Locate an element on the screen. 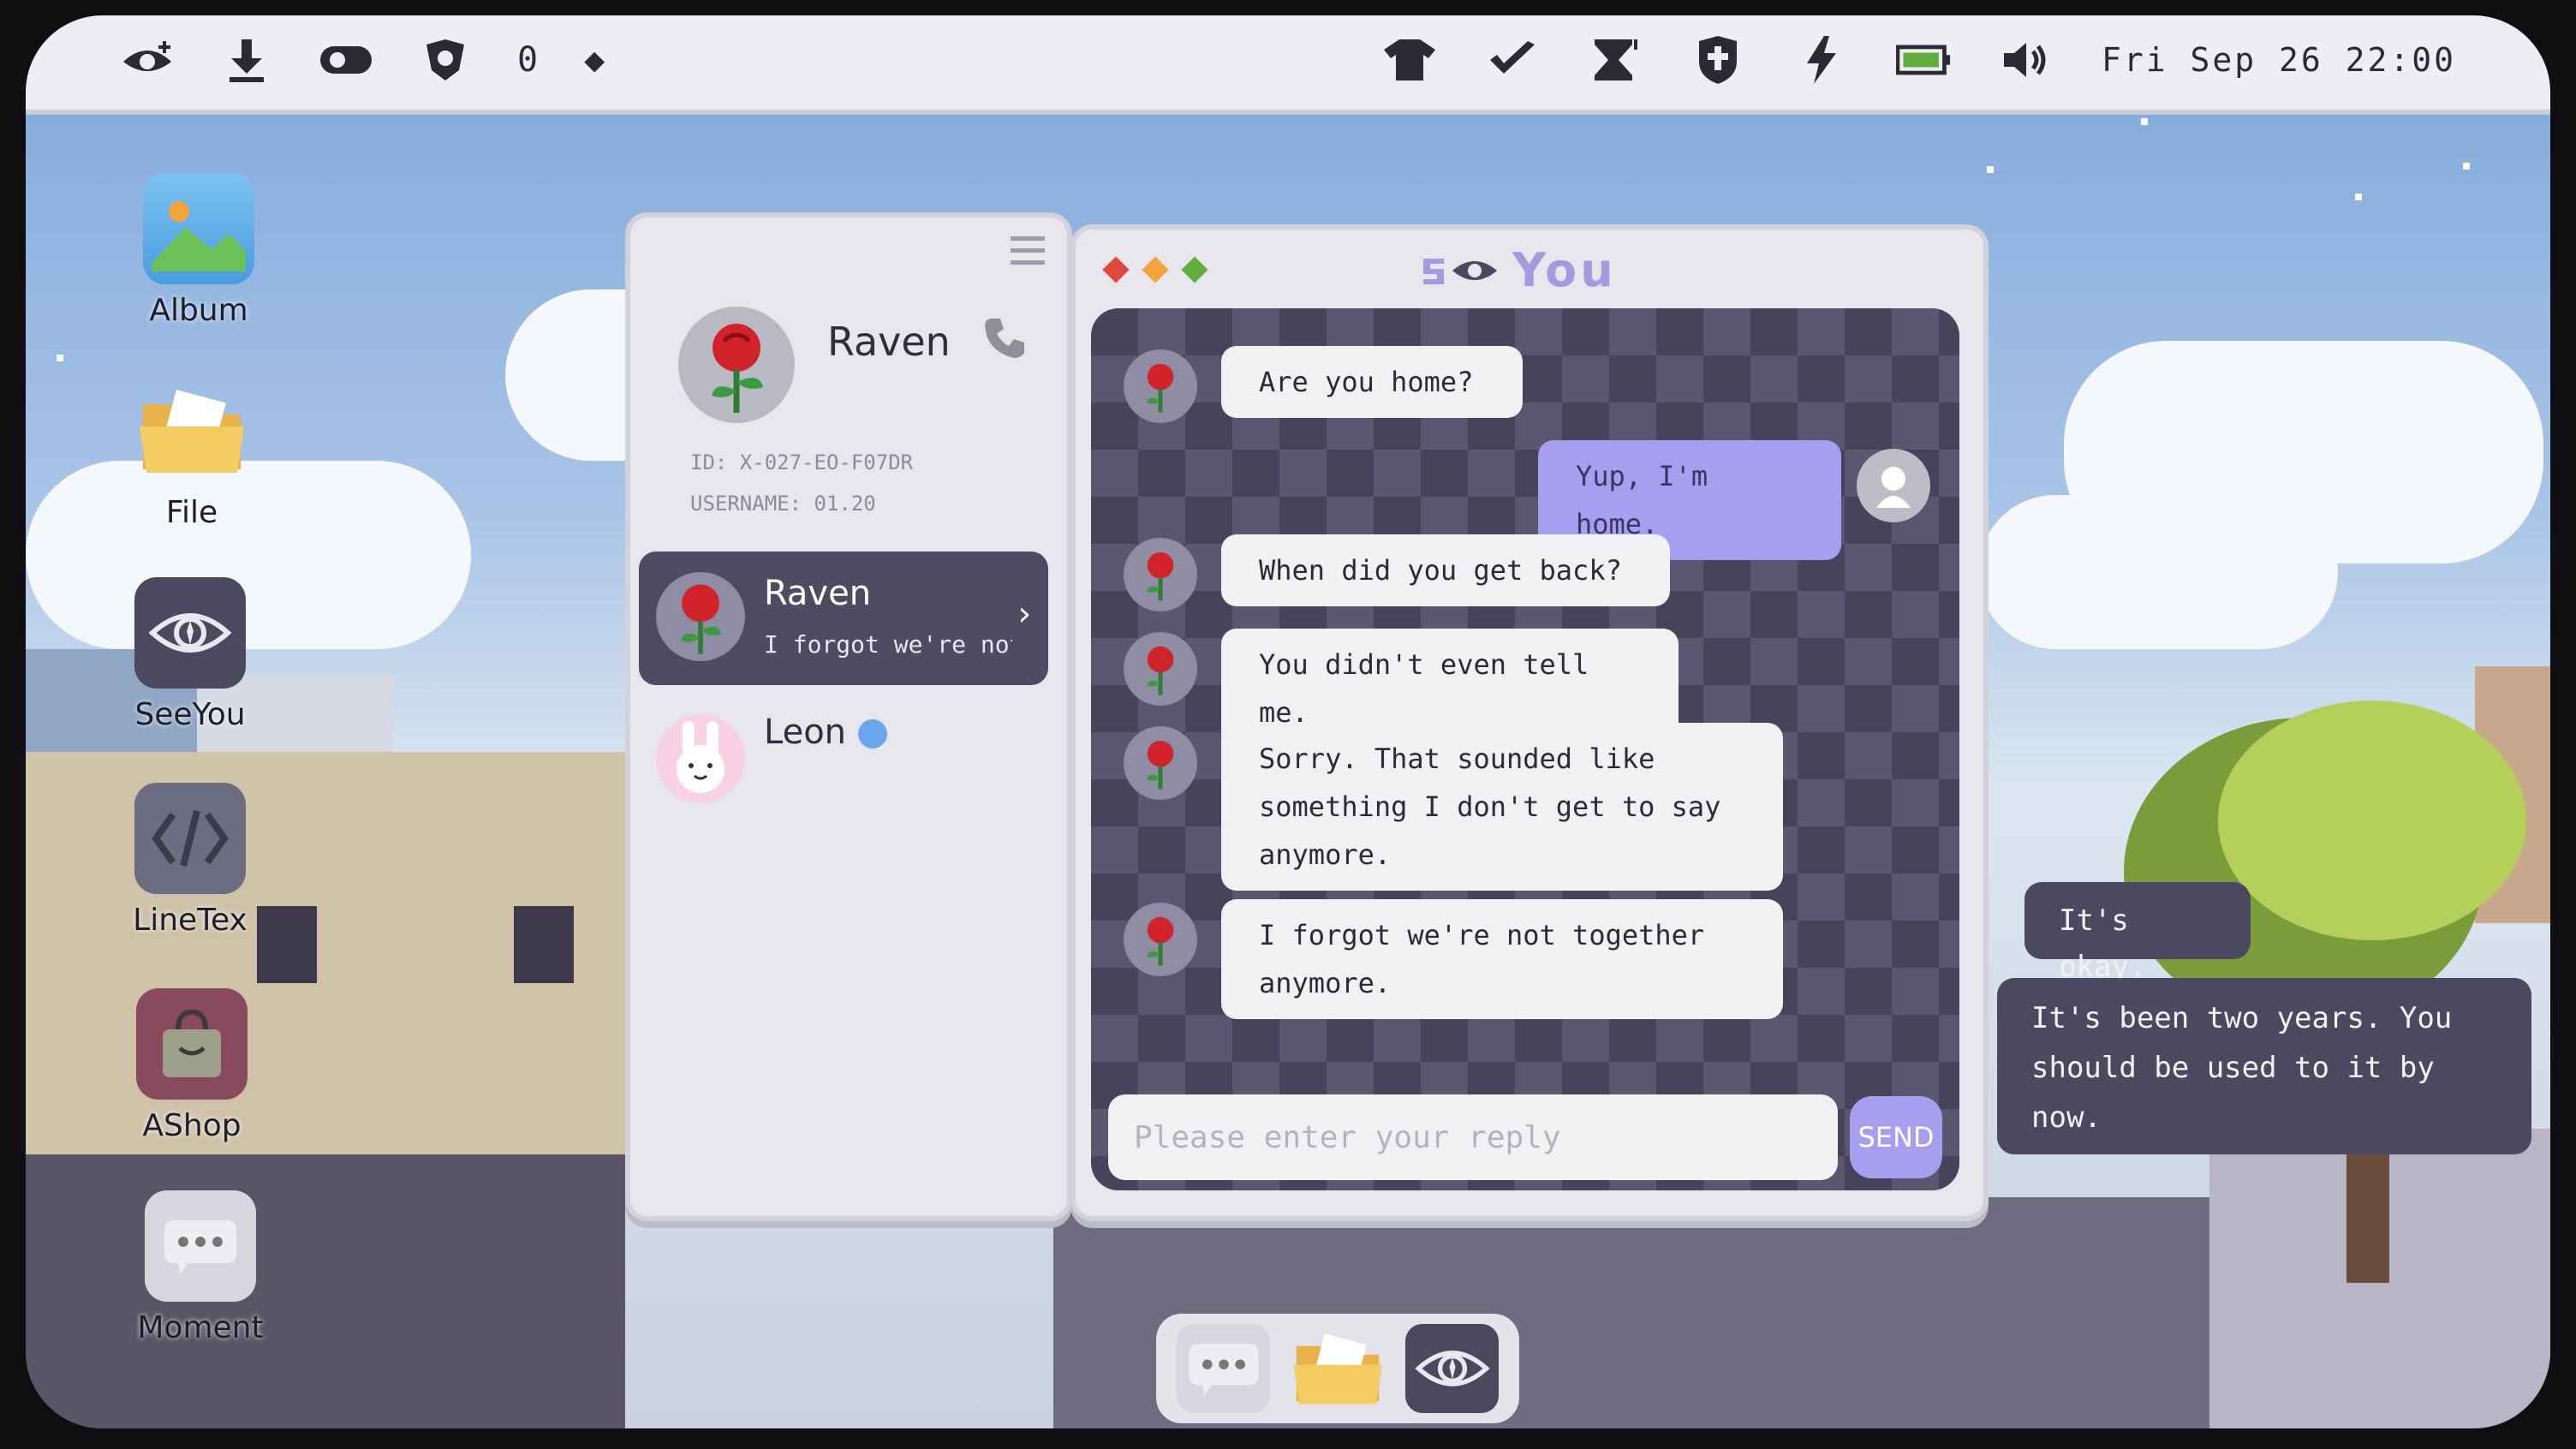  desktop-icon-linetex: LineTex is located at coordinates (190, 861).